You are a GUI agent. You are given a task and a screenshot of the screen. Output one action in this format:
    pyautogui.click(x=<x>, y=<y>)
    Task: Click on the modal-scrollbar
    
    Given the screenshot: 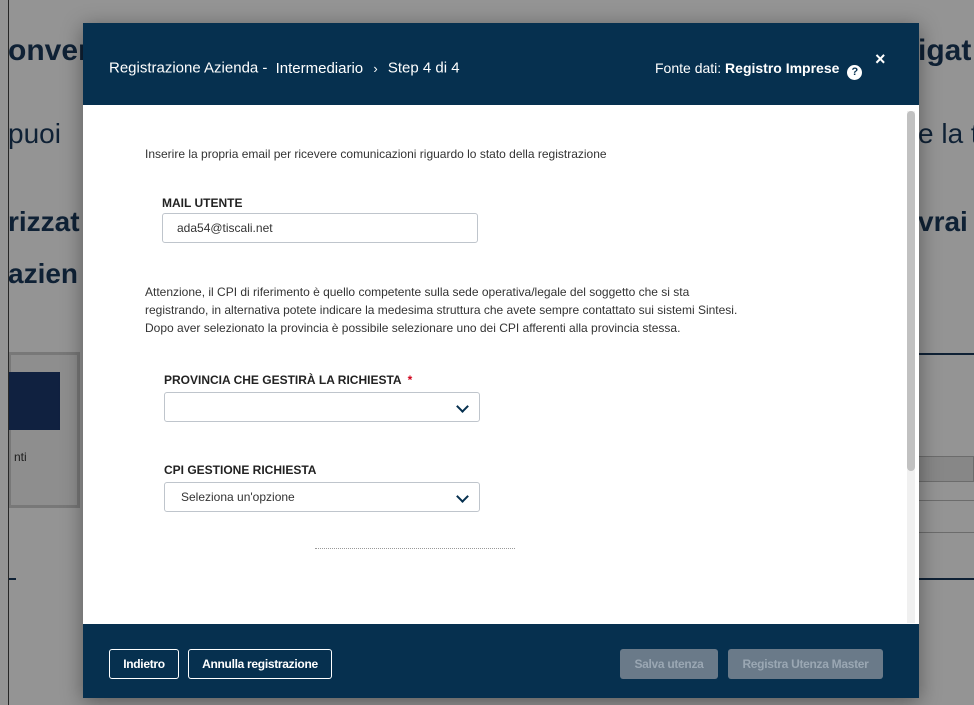 What is the action you would take?
    pyautogui.click(x=911, y=367)
    